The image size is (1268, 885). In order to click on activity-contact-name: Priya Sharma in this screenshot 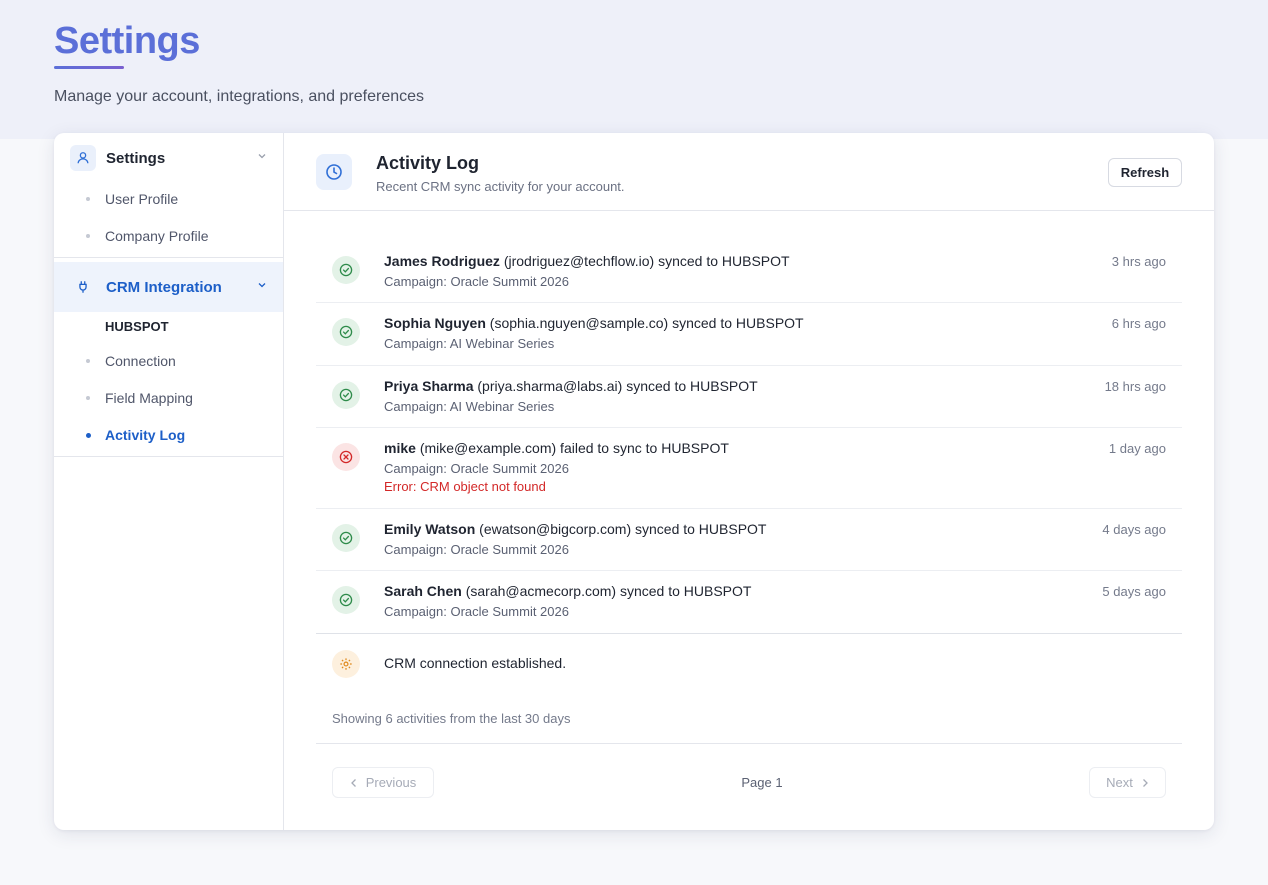, I will do `click(429, 386)`.